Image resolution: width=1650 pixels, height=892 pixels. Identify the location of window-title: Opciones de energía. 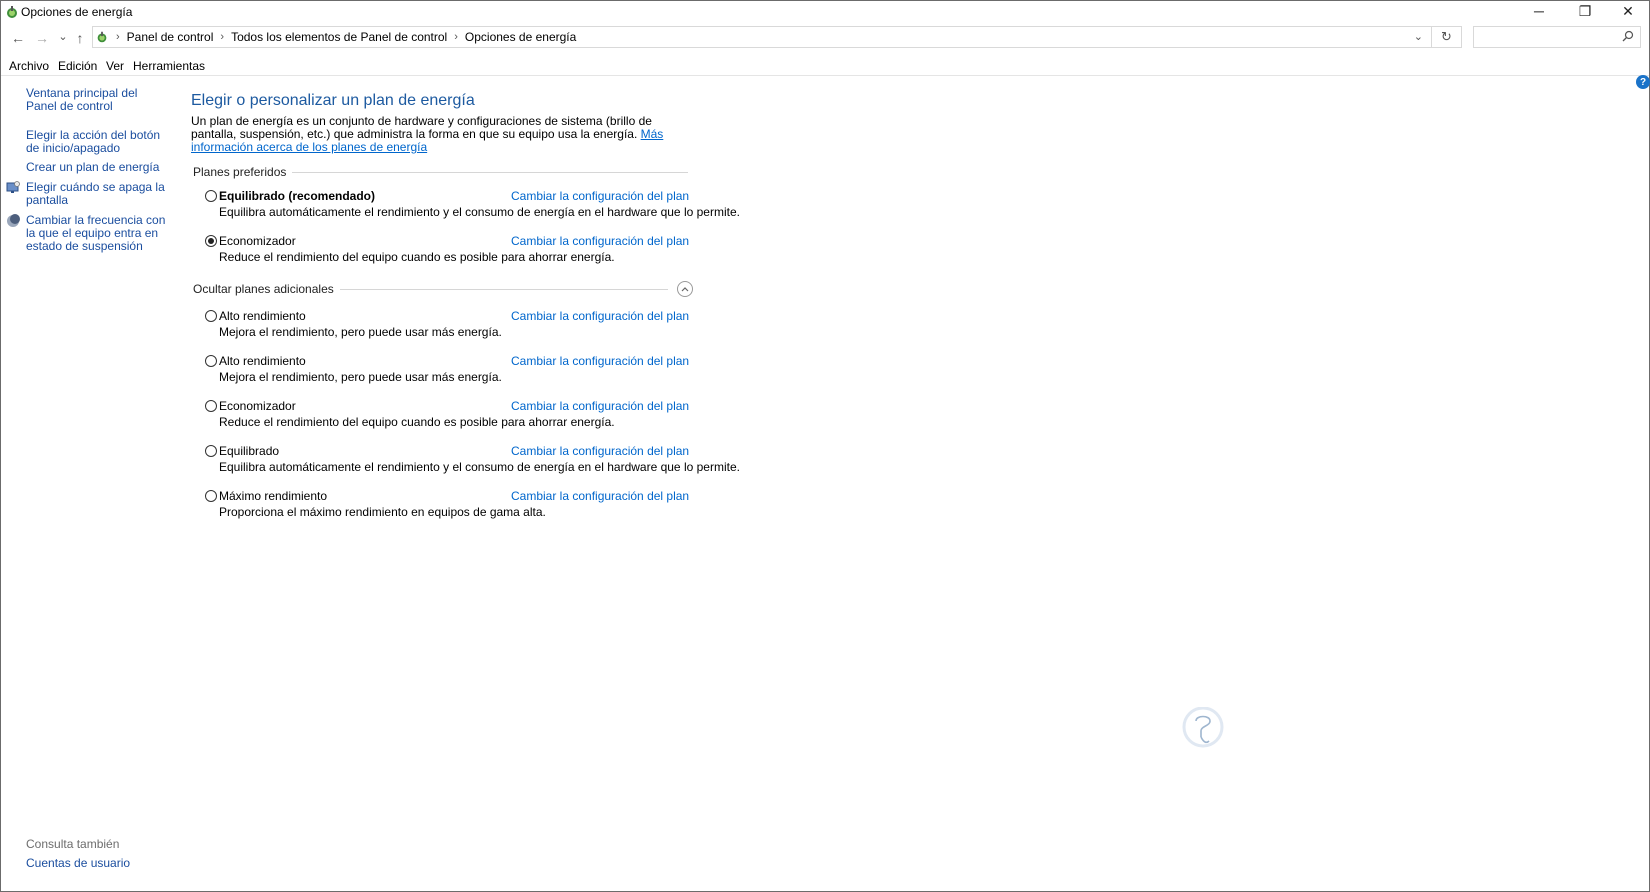
(77, 12).